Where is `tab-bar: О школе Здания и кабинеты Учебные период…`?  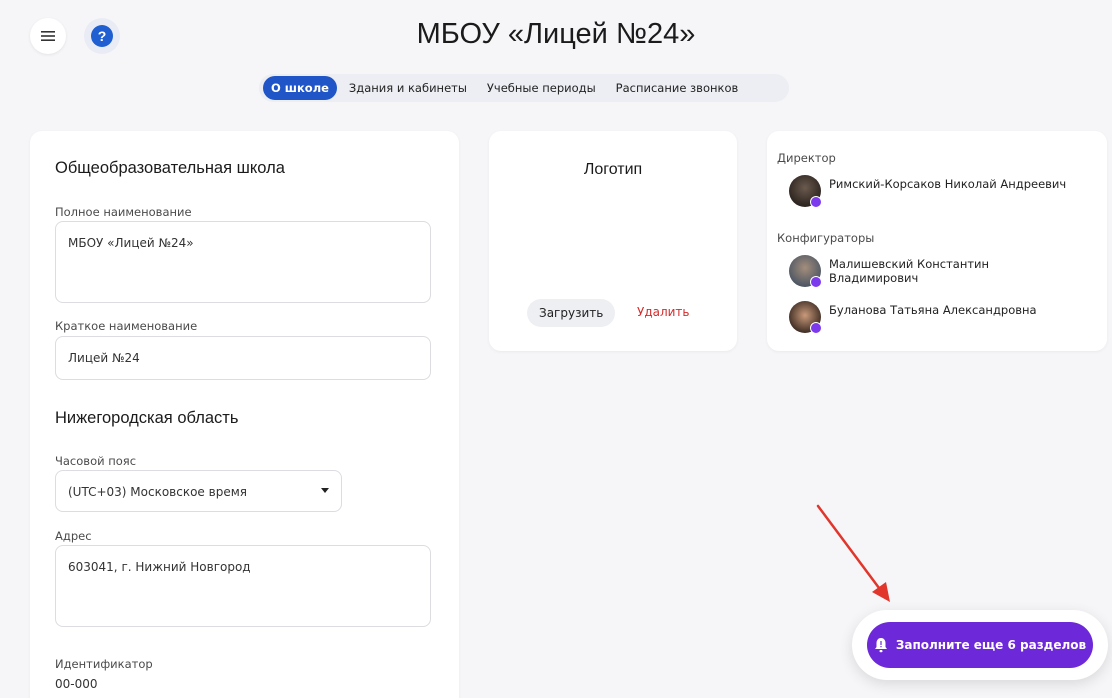 tab-bar: О школе Здания и кабинеты Учебные период… is located at coordinates (524, 88).